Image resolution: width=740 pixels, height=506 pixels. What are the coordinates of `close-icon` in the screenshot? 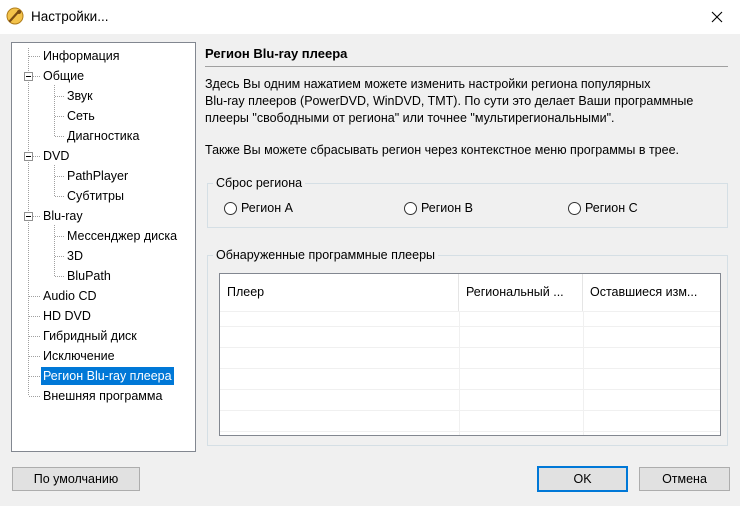 It's located at (717, 17).